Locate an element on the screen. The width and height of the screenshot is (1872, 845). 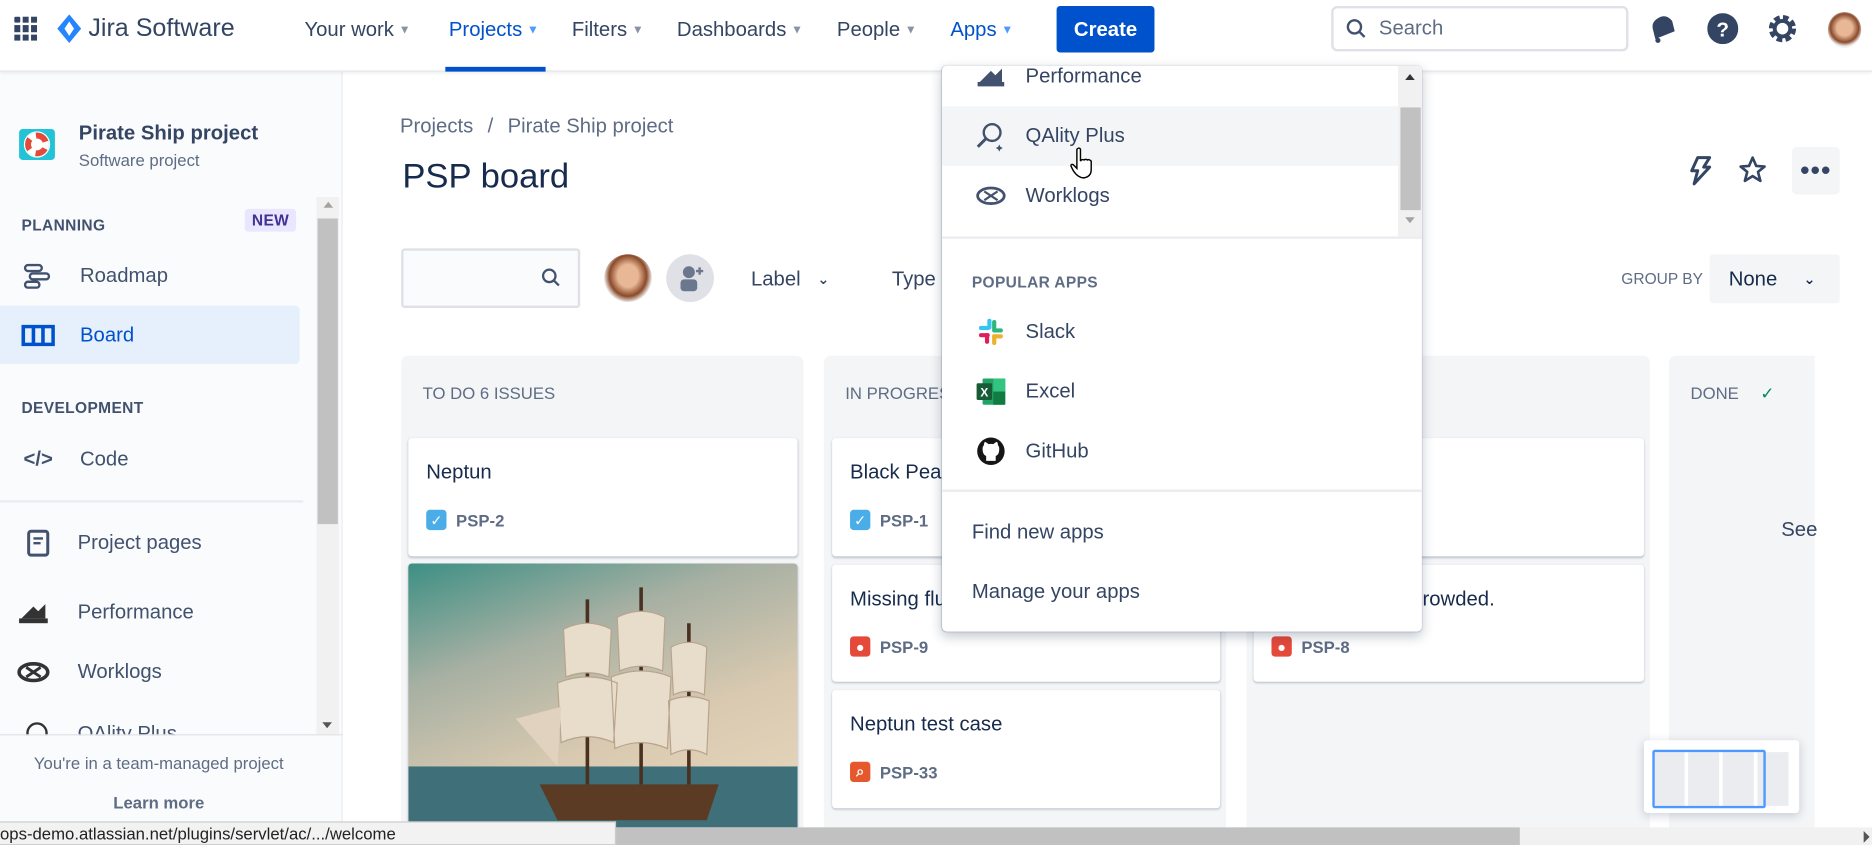
see-text: See is located at coordinates (1799, 529).